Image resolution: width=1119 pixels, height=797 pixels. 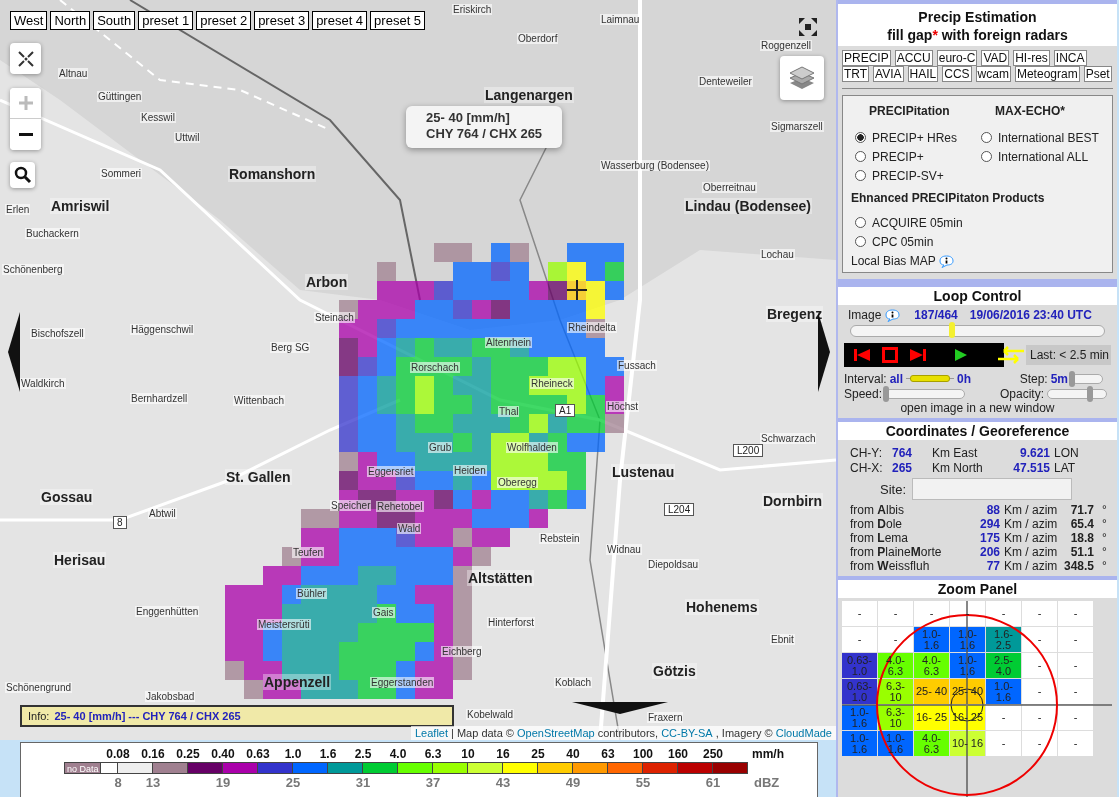 I want to click on attribution-link: CloudMade, so click(x=803, y=733).